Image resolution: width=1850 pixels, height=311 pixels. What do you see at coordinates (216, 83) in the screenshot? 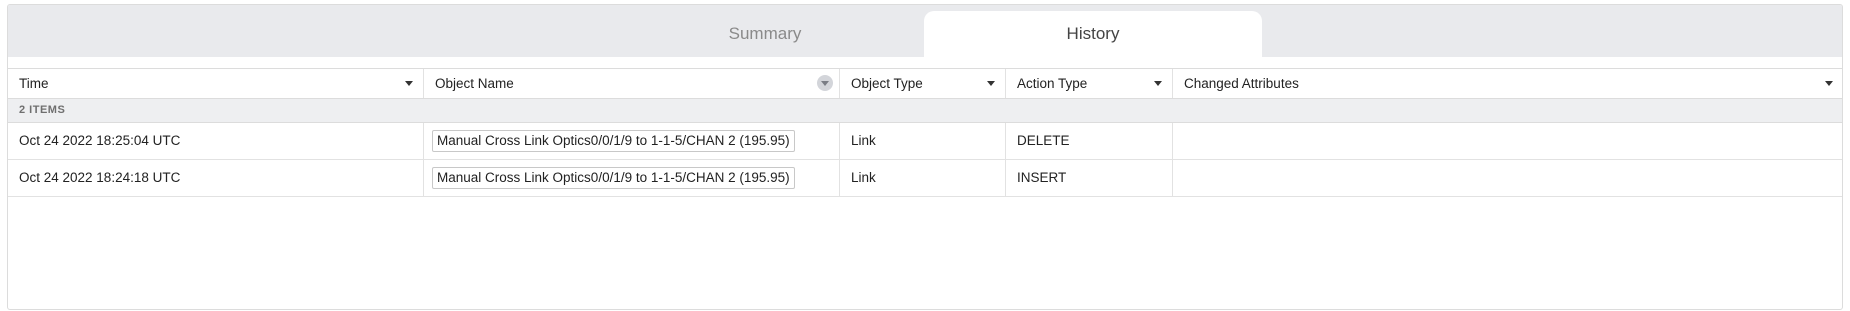
I see `column-header-time: Time` at bounding box center [216, 83].